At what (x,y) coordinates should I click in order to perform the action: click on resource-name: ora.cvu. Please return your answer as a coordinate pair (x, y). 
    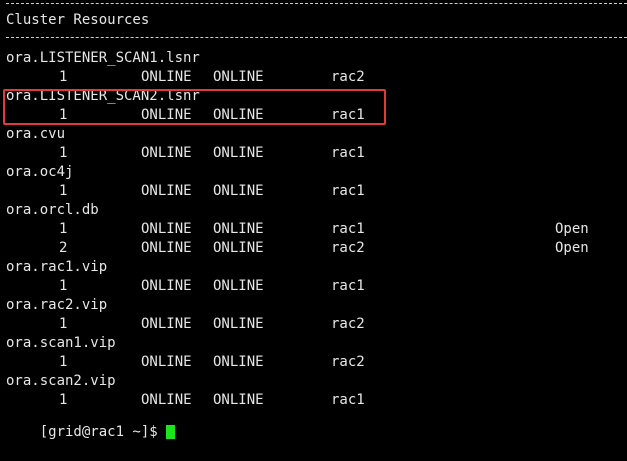
    Looking at the image, I should click on (36, 134).